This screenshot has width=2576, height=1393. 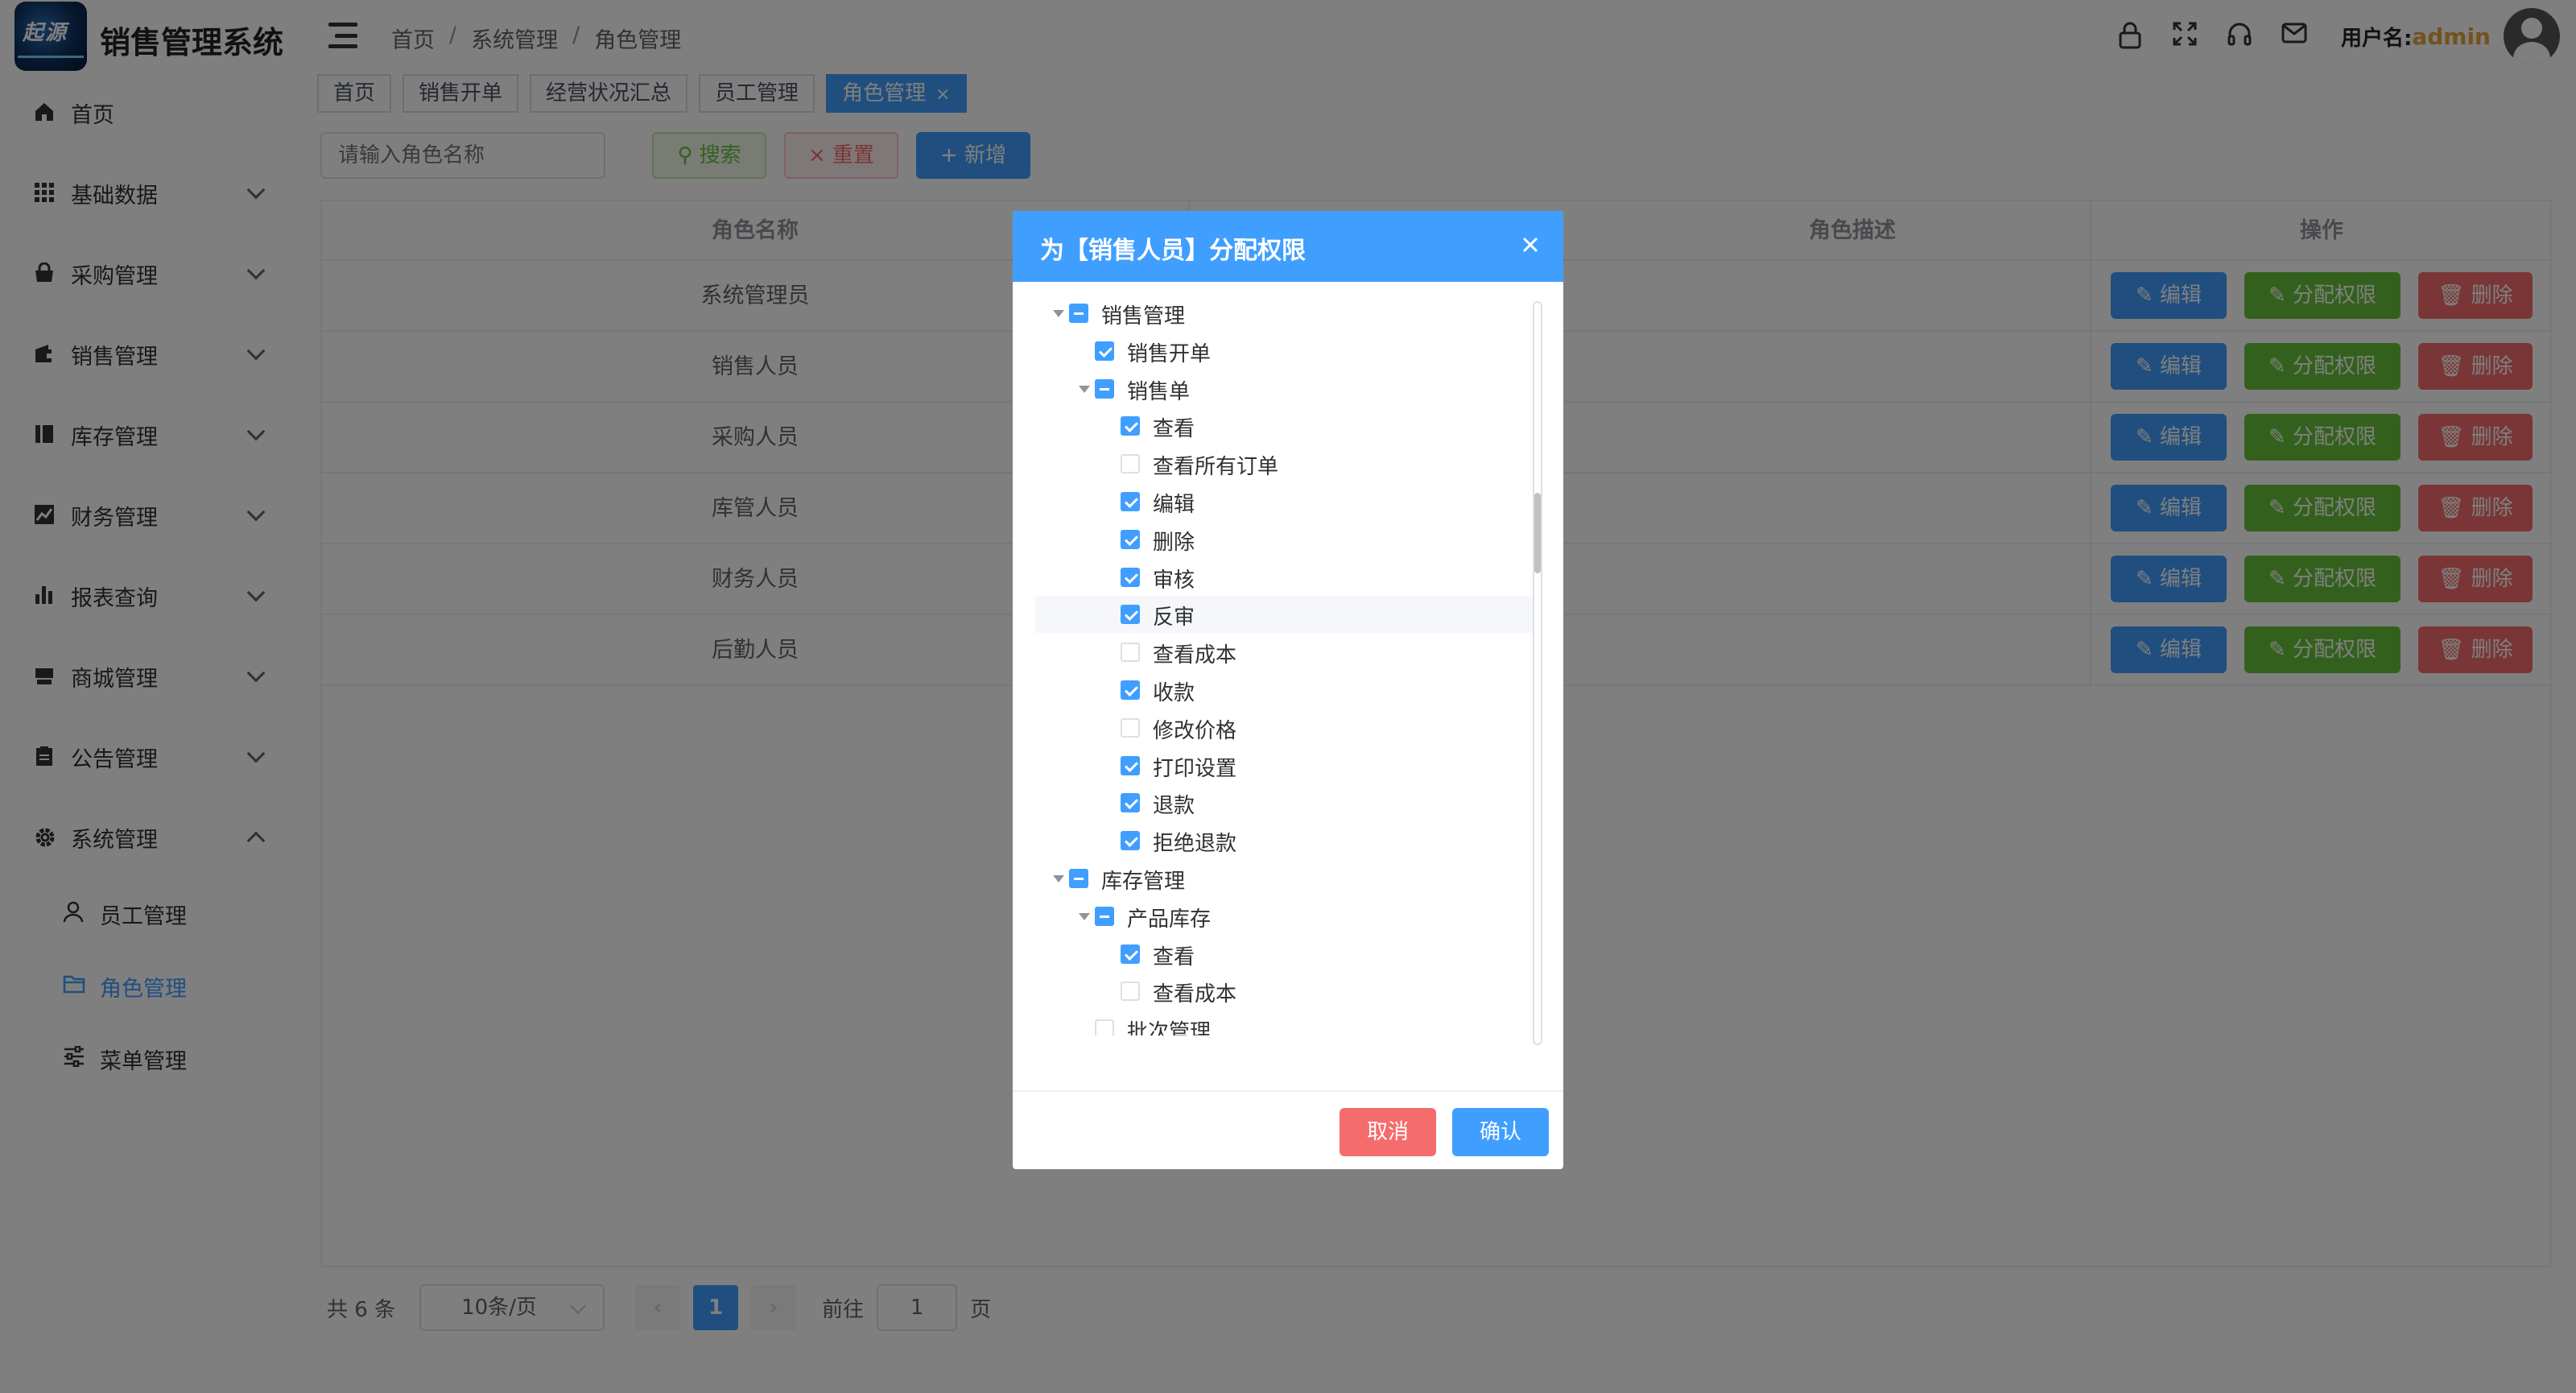 I want to click on tree-node: 打印设置, so click(x=1288, y=765).